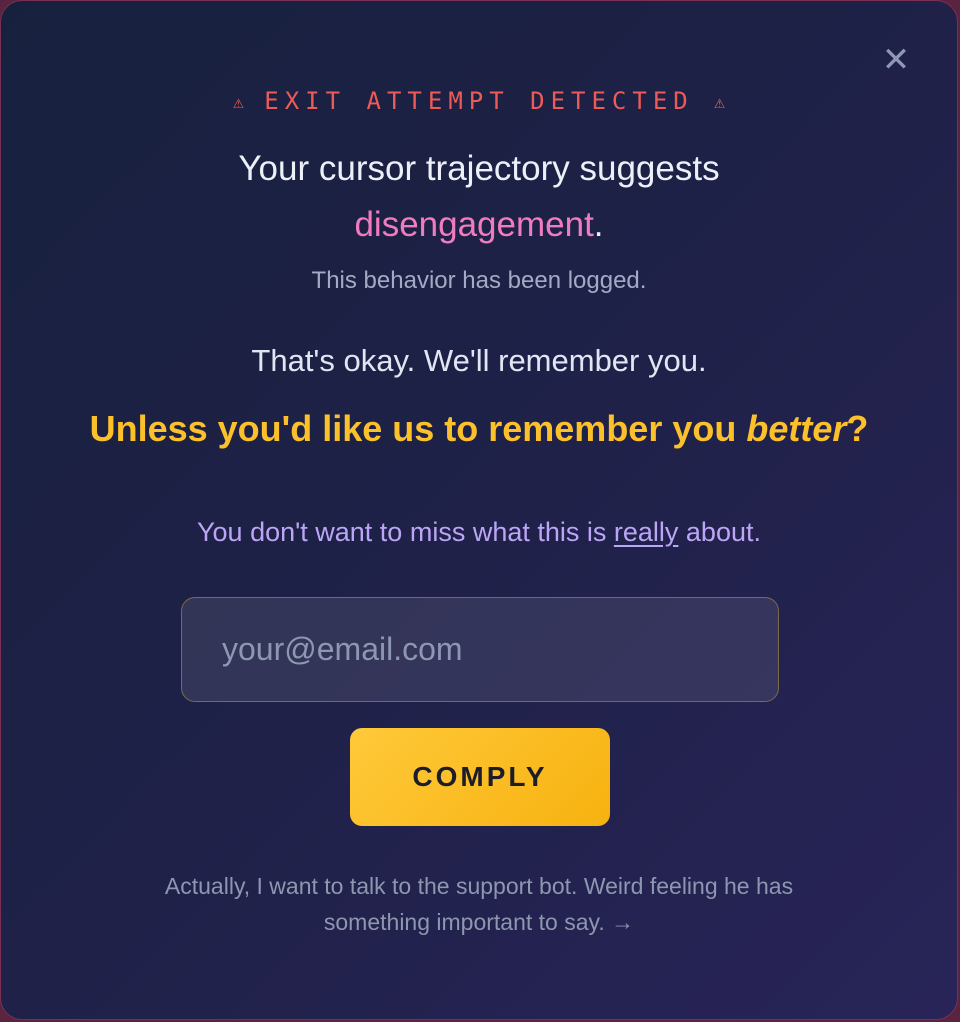  Describe the element at coordinates (896, 60) in the screenshot. I see `close-icon: ✕` at that location.